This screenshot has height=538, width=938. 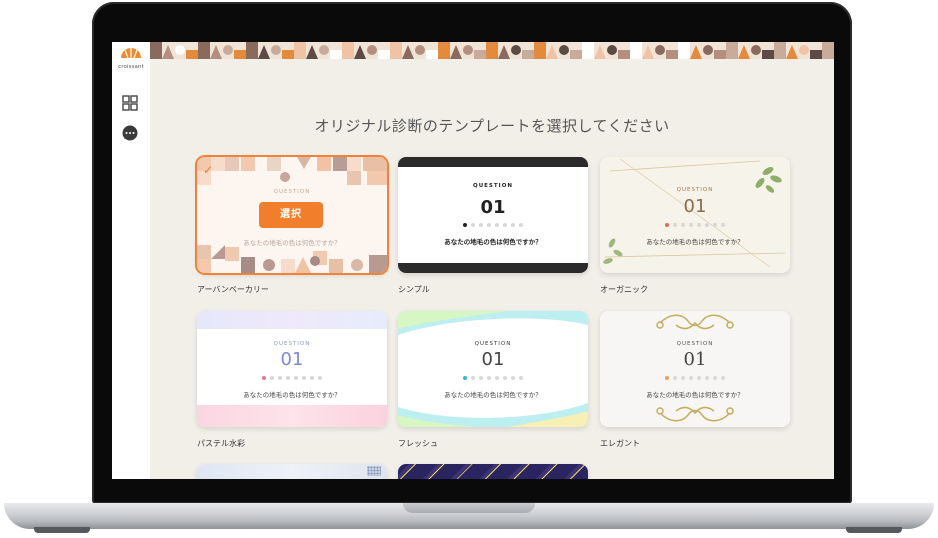 I want to click on template-name: シンプル, so click(x=414, y=289).